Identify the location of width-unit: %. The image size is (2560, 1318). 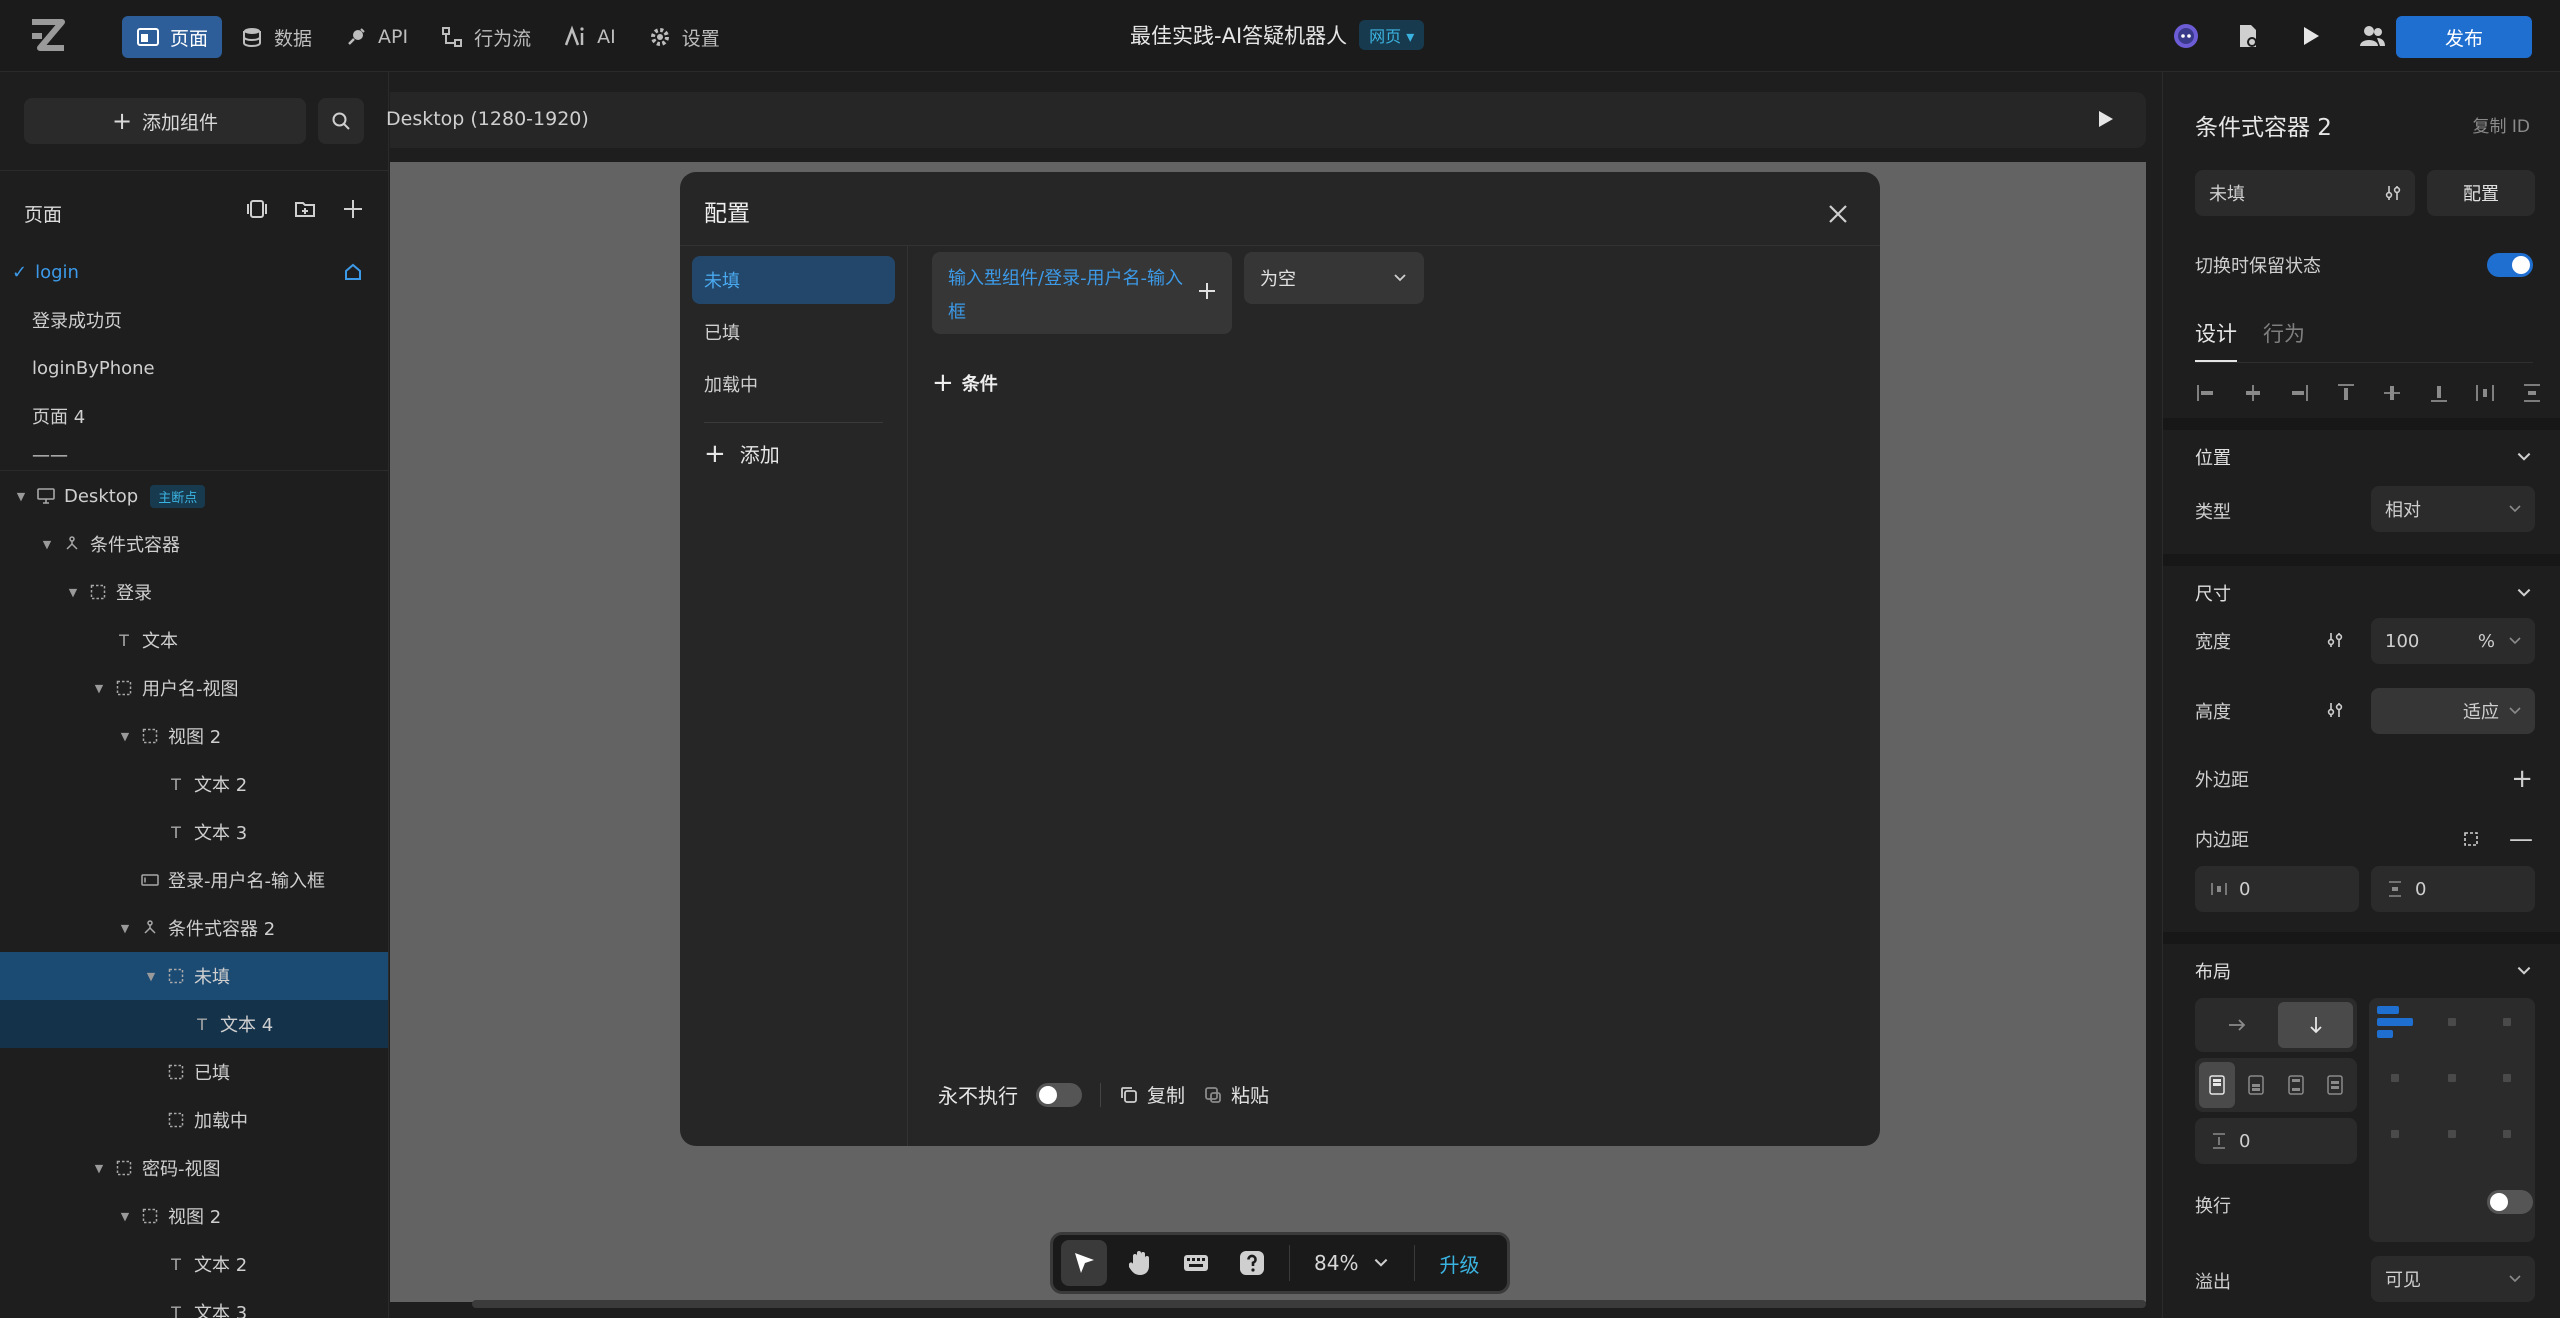
(2486, 641).